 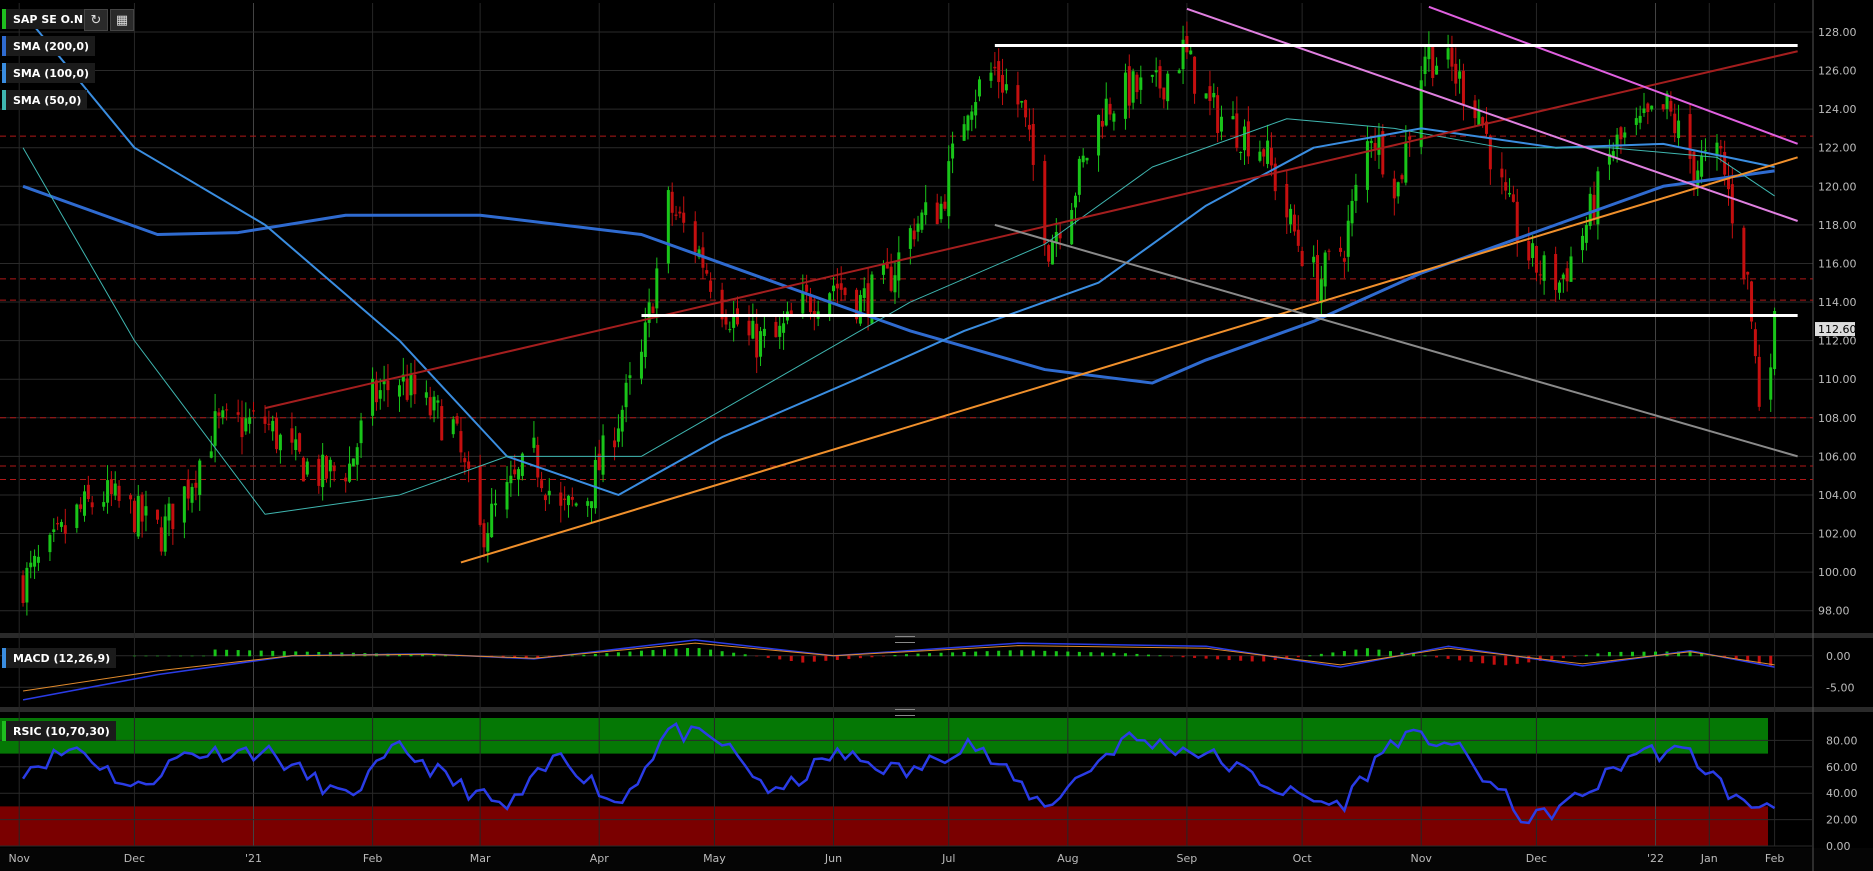 What do you see at coordinates (59, 731) in the screenshot?
I see `legend-rsi: RSIC (10,70,30)` at bounding box center [59, 731].